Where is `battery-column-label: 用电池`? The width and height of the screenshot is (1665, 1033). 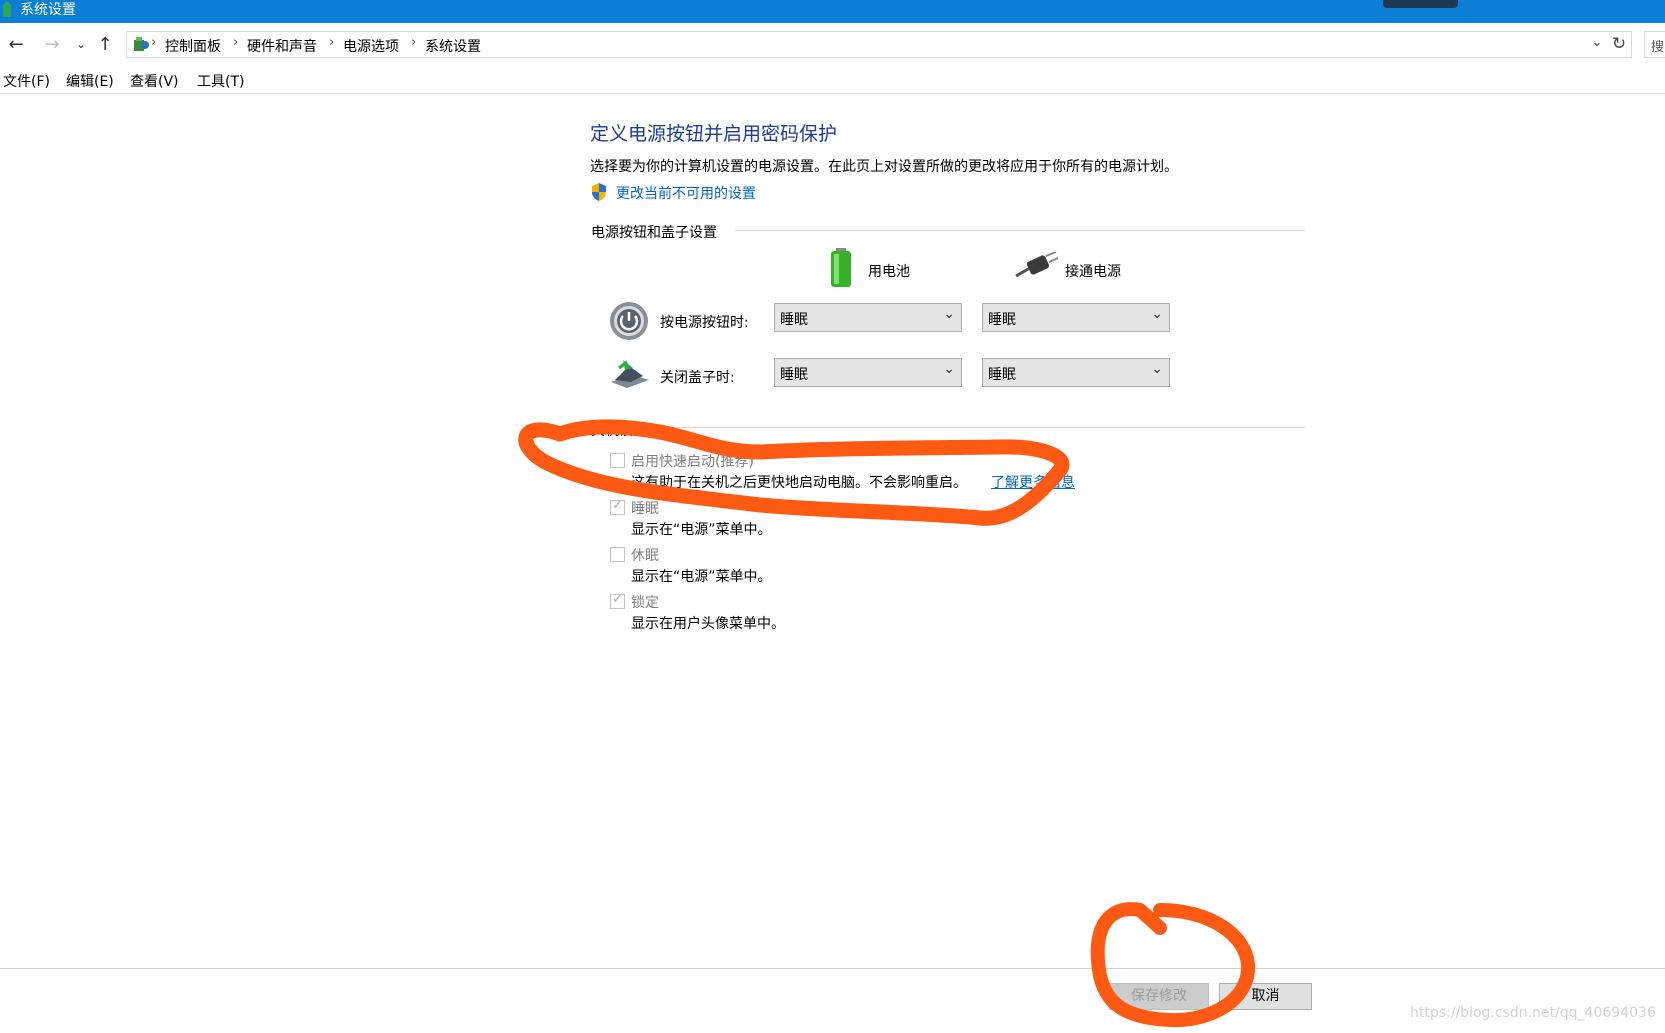 battery-column-label: 用电池 is located at coordinates (889, 272).